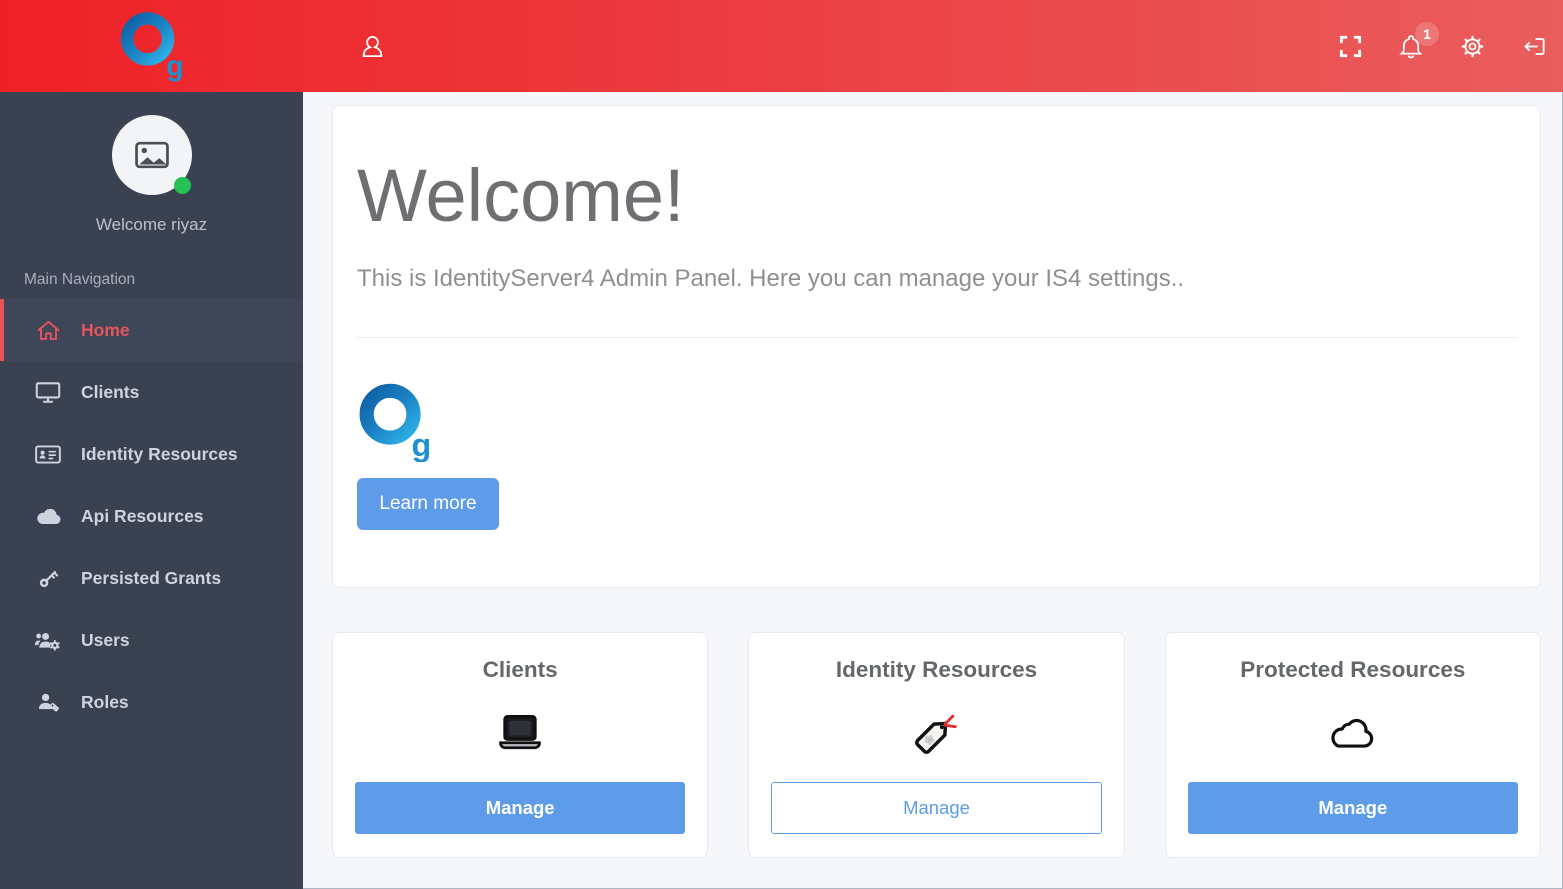 The image size is (1563, 889). I want to click on sidebar-item-label: Home, so click(105, 329).